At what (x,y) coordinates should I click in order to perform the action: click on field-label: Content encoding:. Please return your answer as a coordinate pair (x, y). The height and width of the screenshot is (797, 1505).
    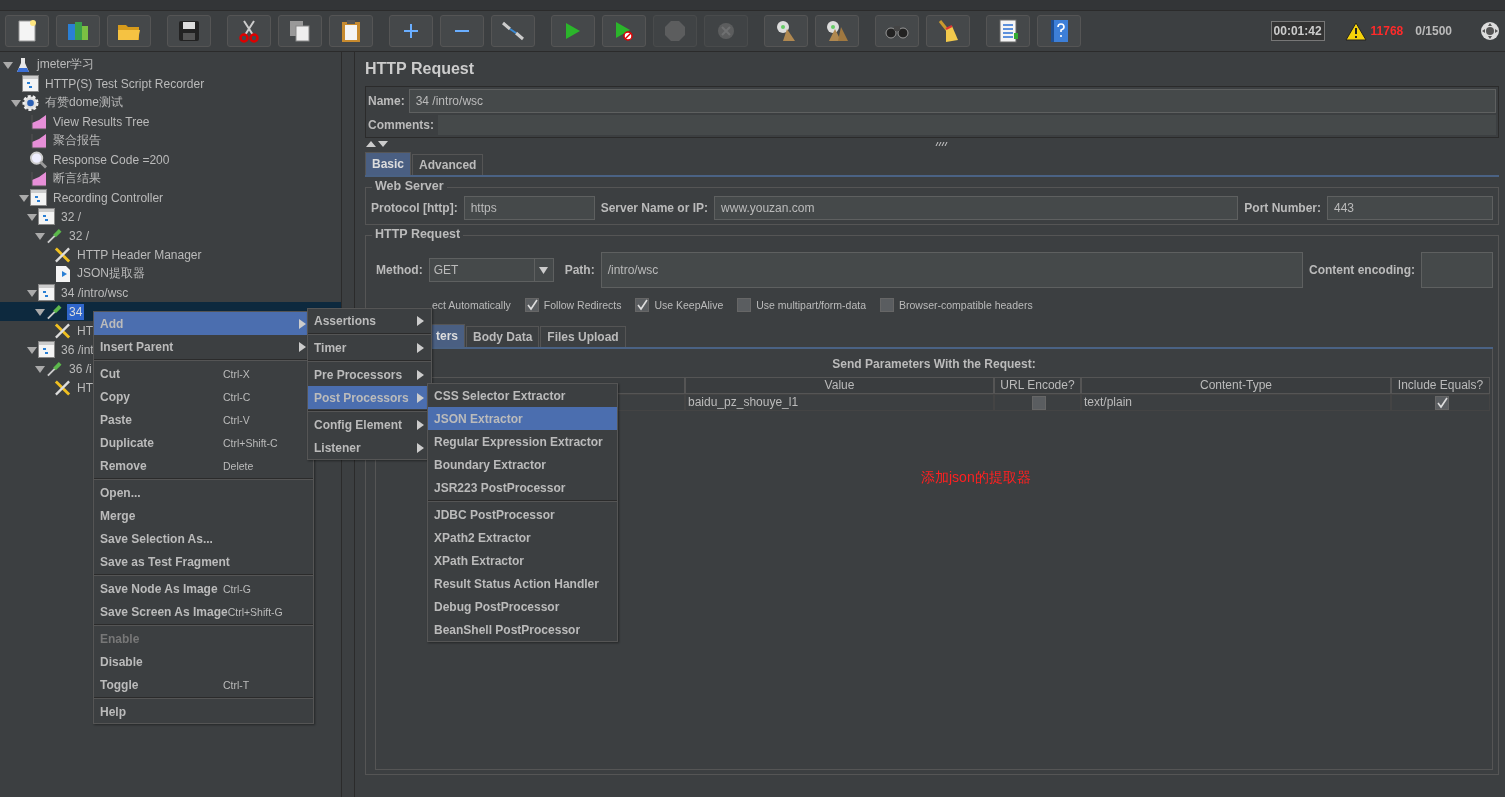
    Looking at the image, I should click on (1362, 270).